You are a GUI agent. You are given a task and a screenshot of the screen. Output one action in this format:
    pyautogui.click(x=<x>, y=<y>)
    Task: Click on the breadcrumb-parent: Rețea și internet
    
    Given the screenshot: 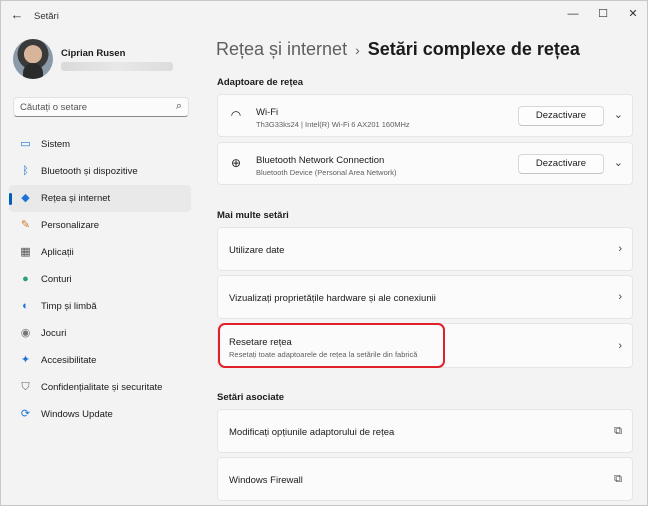 What is the action you would take?
    pyautogui.click(x=281, y=49)
    